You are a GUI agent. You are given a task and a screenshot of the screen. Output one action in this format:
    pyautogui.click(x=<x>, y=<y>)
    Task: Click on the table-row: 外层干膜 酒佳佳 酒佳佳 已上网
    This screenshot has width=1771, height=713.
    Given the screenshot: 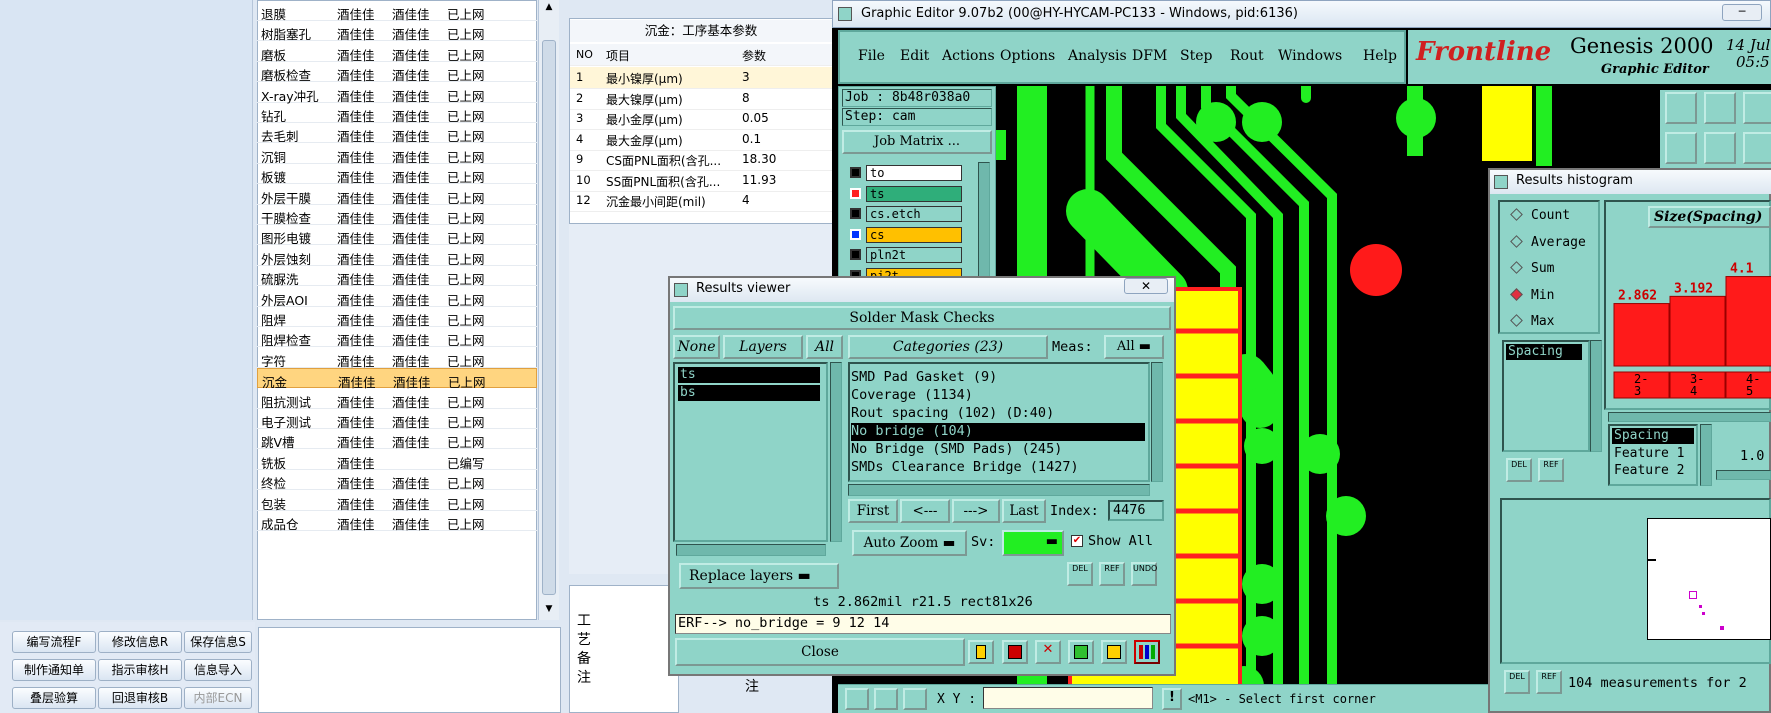 What is the action you would take?
    pyautogui.click(x=397, y=195)
    